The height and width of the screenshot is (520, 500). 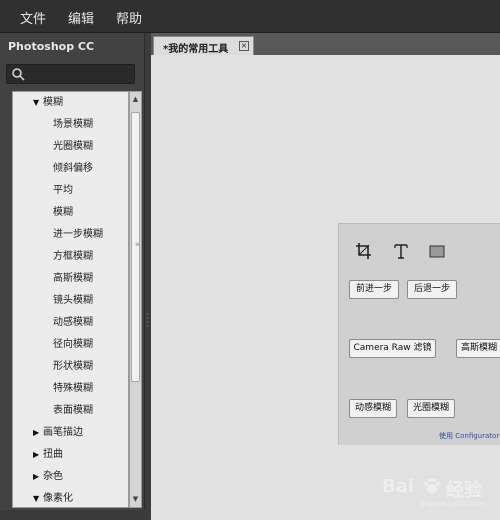 What do you see at coordinates (58, 498) in the screenshot?
I see `tree-label: 像素化` at bounding box center [58, 498].